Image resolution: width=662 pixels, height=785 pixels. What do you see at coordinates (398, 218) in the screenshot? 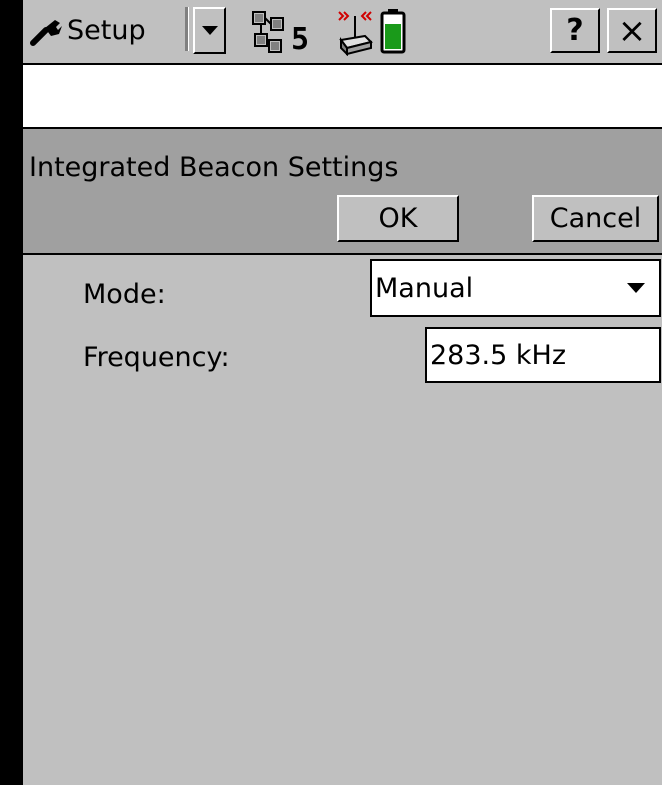
I see `ok-button: OK` at bounding box center [398, 218].